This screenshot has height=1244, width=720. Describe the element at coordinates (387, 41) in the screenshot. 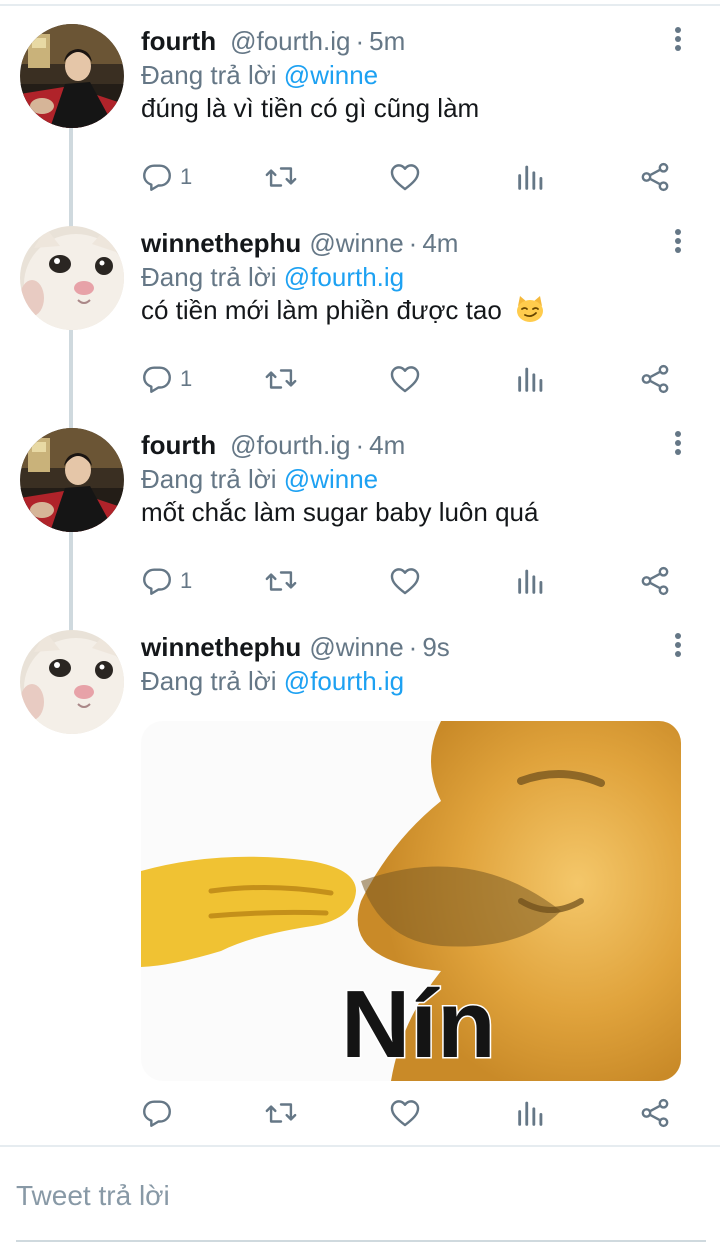

I see `timestamp: 5m` at that location.